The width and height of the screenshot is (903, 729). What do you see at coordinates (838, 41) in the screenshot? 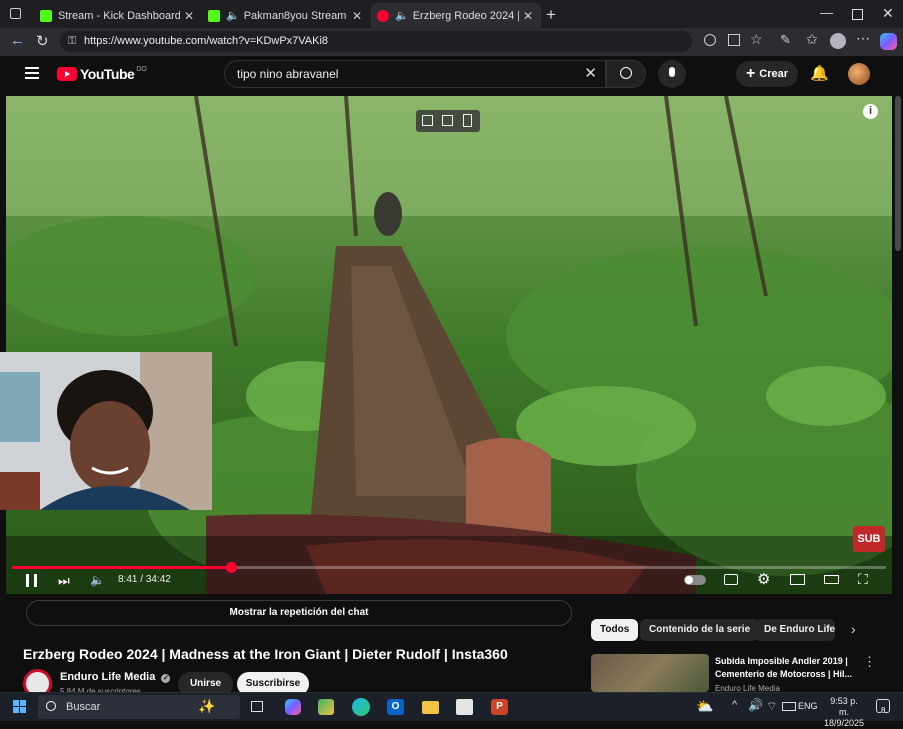
I see `profile-avatar` at bounding box center [838, 41].